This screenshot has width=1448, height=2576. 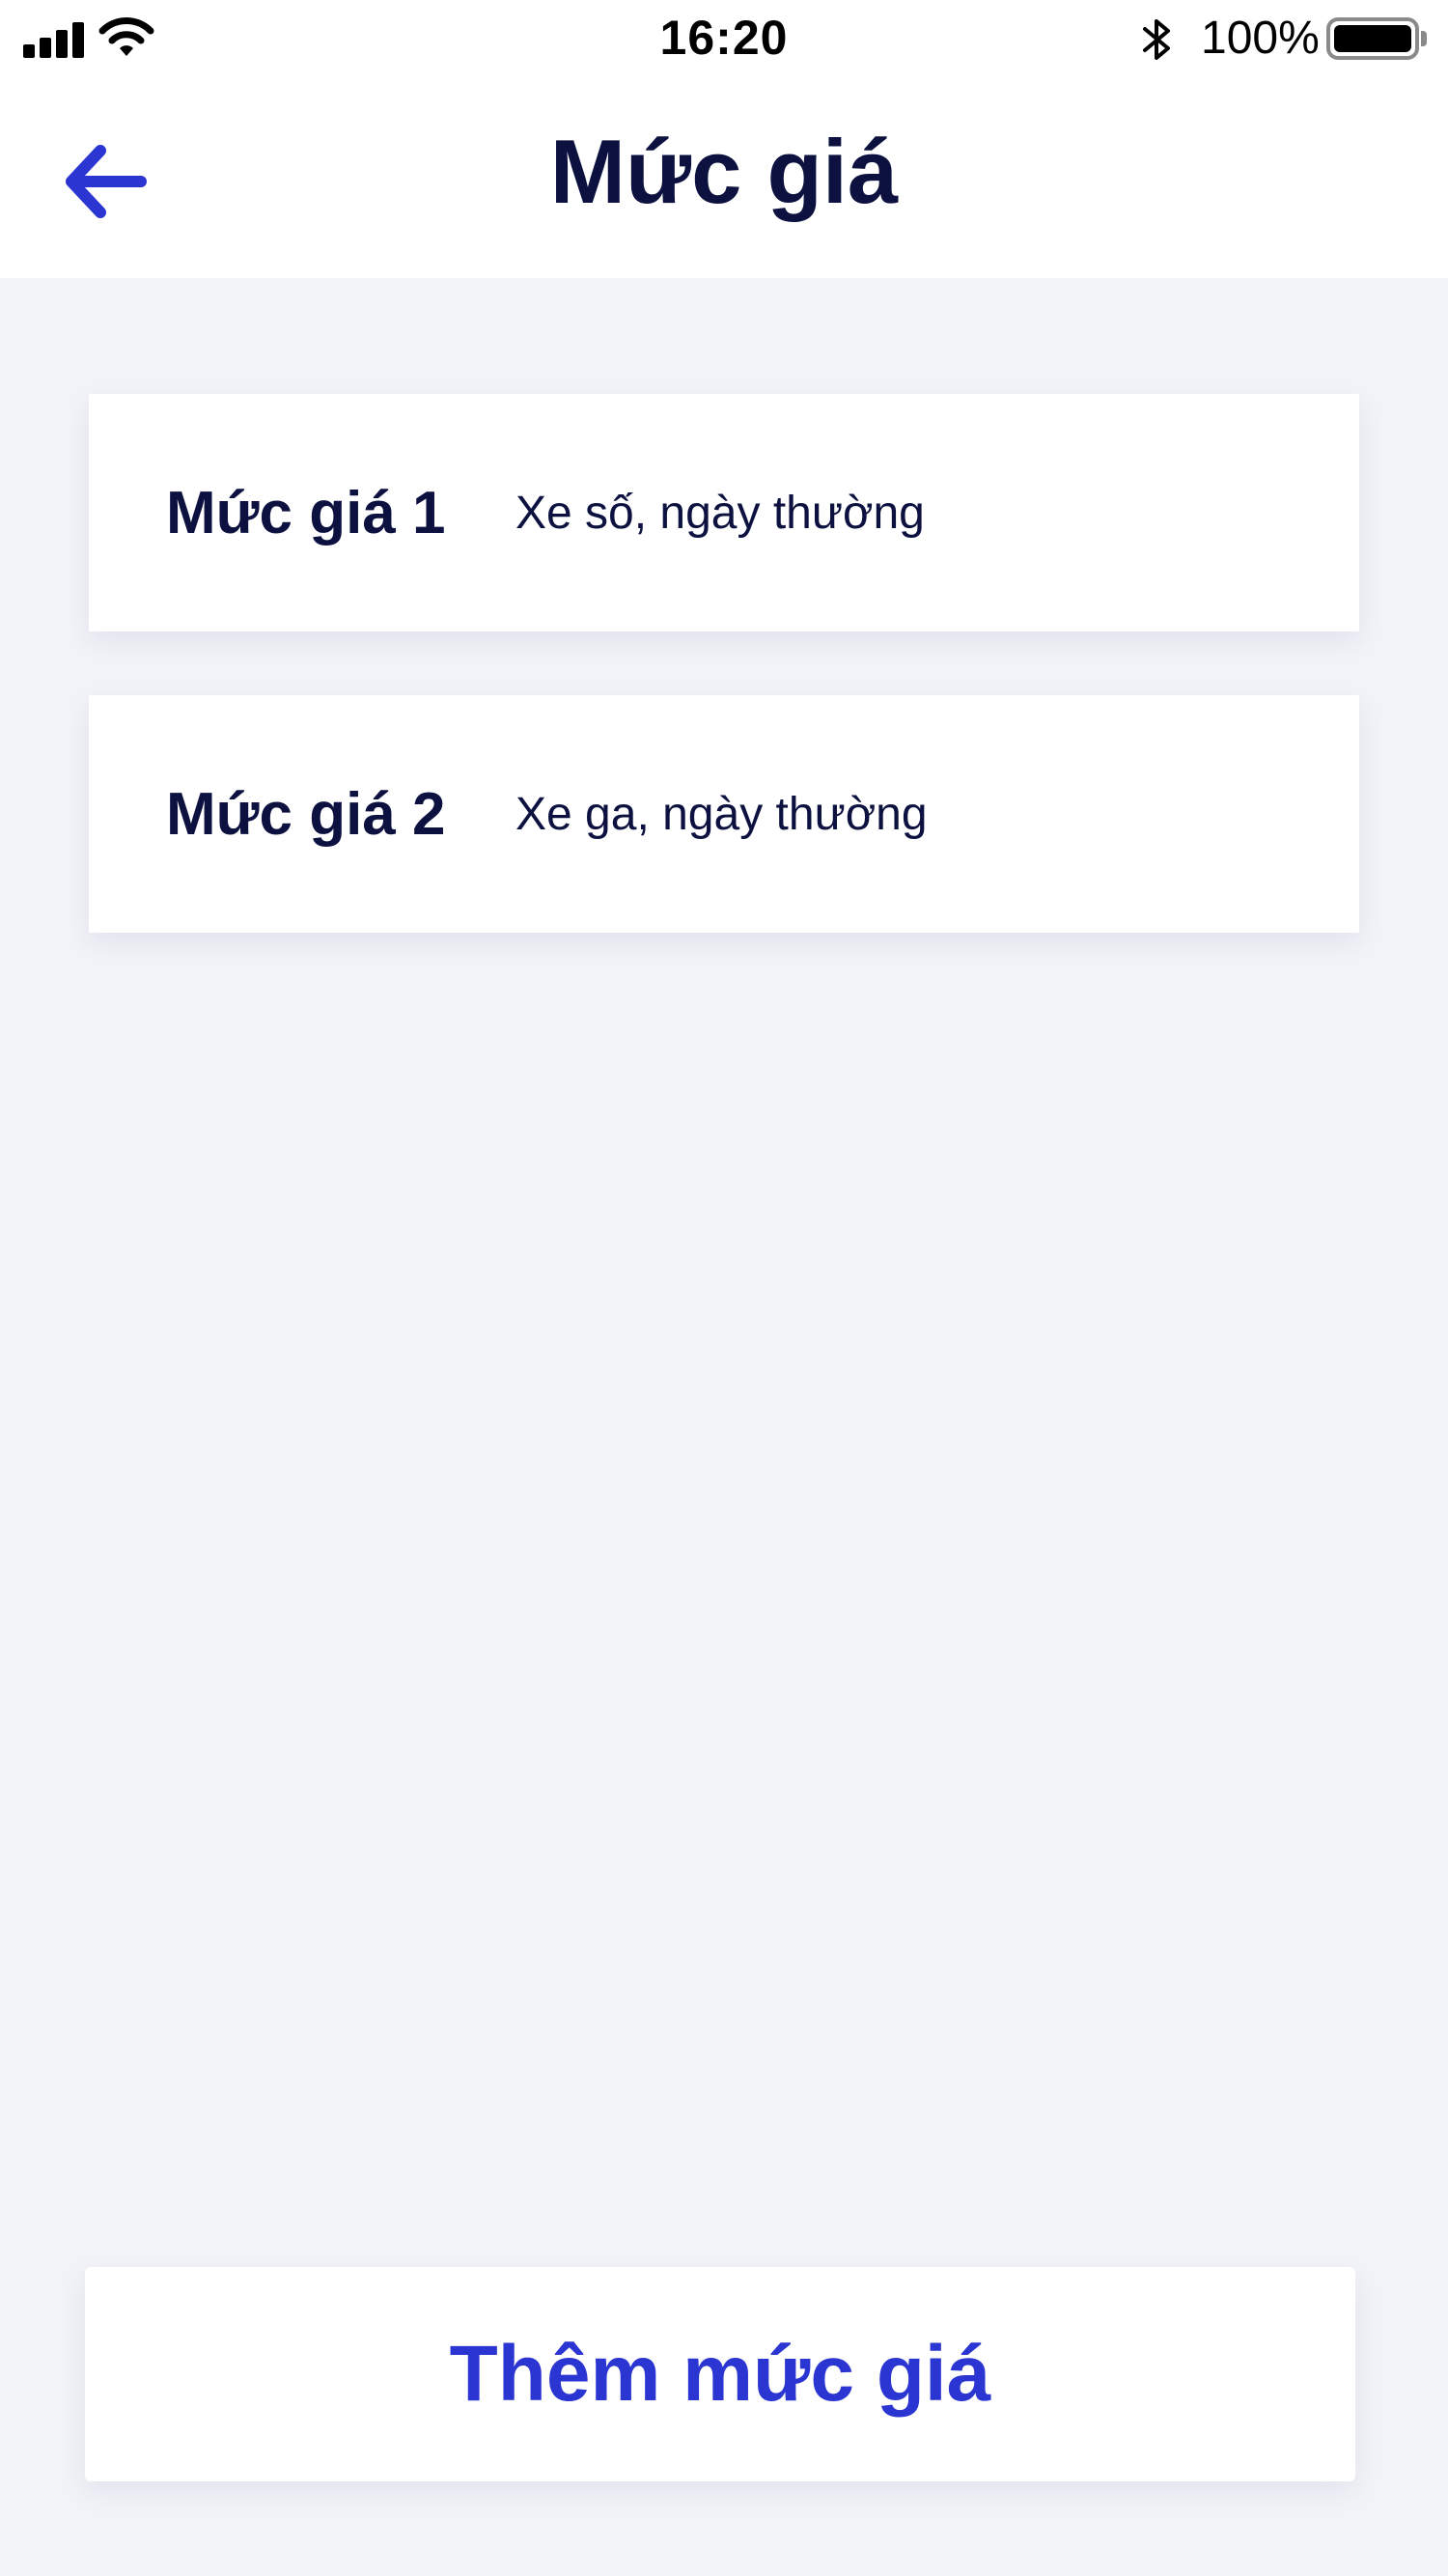 I want to click on bluetooth-icon, so click(x=1156, y=40).